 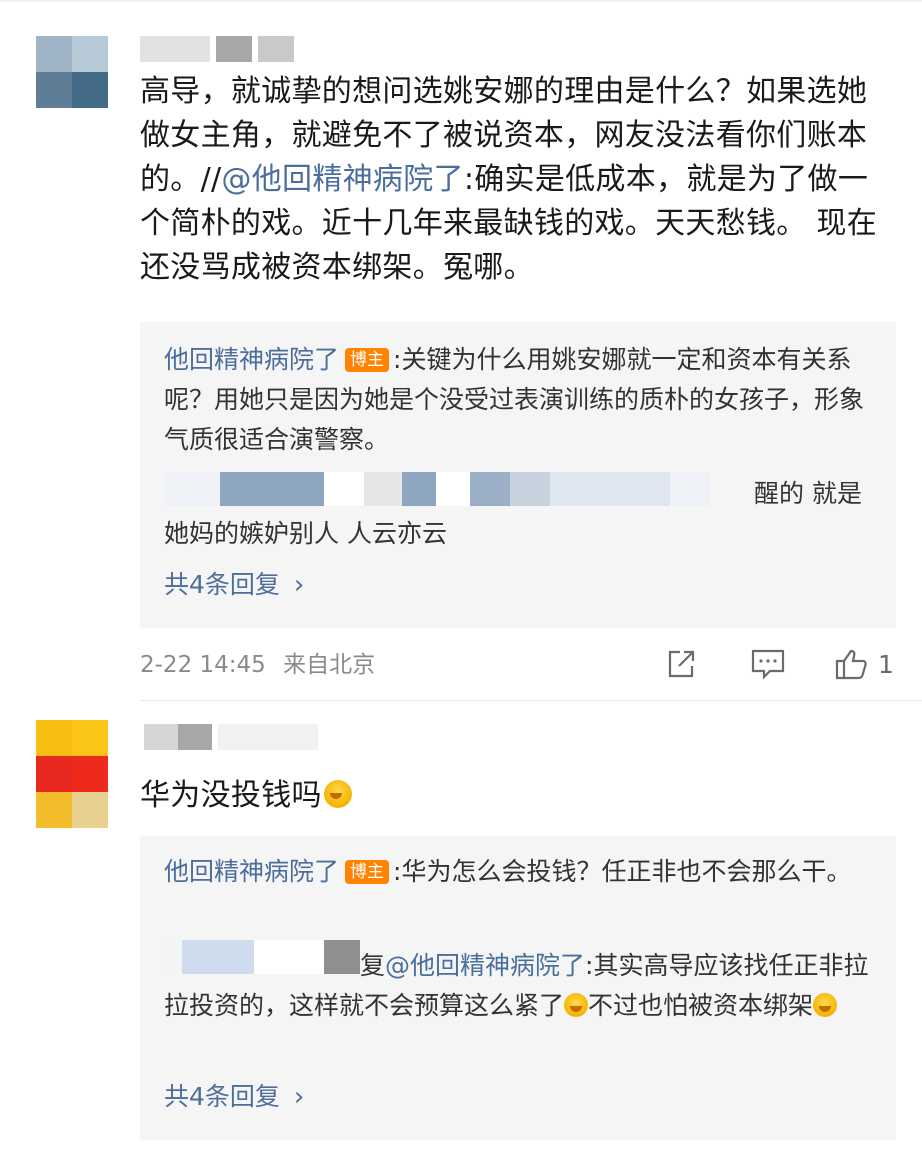 I want to click on comment-button, so click(x=768, y=664).